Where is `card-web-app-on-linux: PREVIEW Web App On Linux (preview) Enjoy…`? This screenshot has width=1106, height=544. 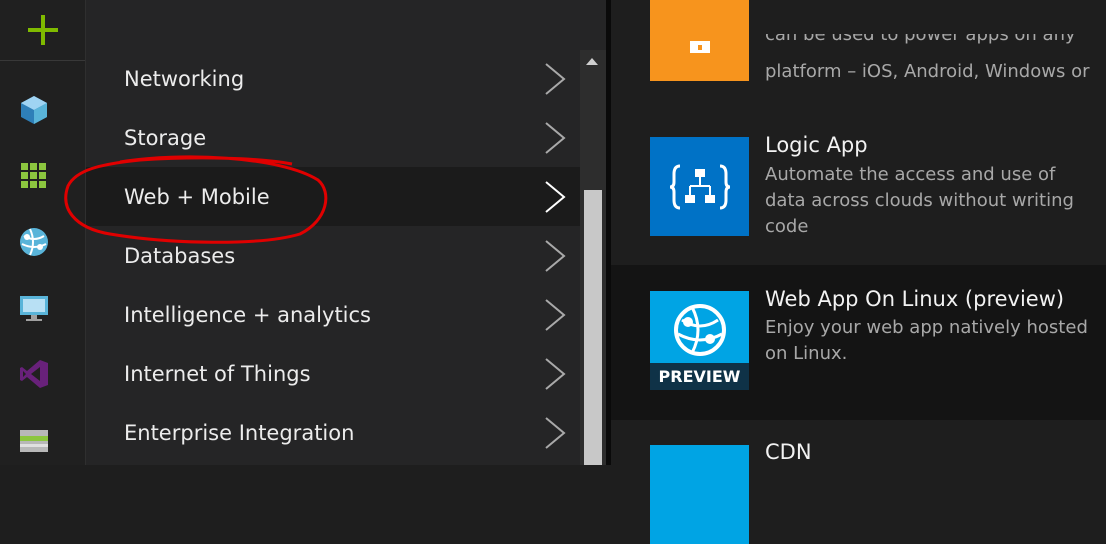
card-web-app-on-linux: PREVIEW Web App On Linux (preview) Enjoy… is located at coordinates (858, 342).